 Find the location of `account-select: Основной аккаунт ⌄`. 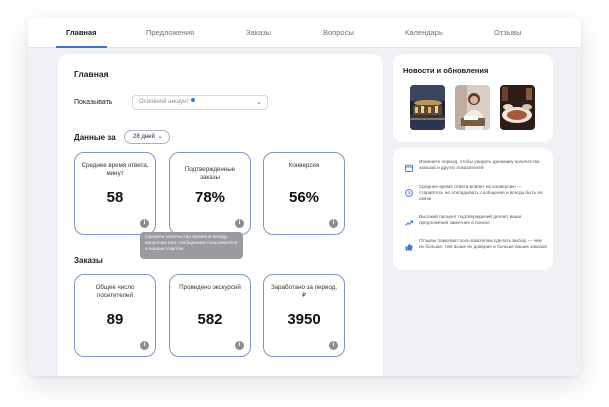

account-select: Основной аккаунт ⌄ is located at coordinates (200, 102).